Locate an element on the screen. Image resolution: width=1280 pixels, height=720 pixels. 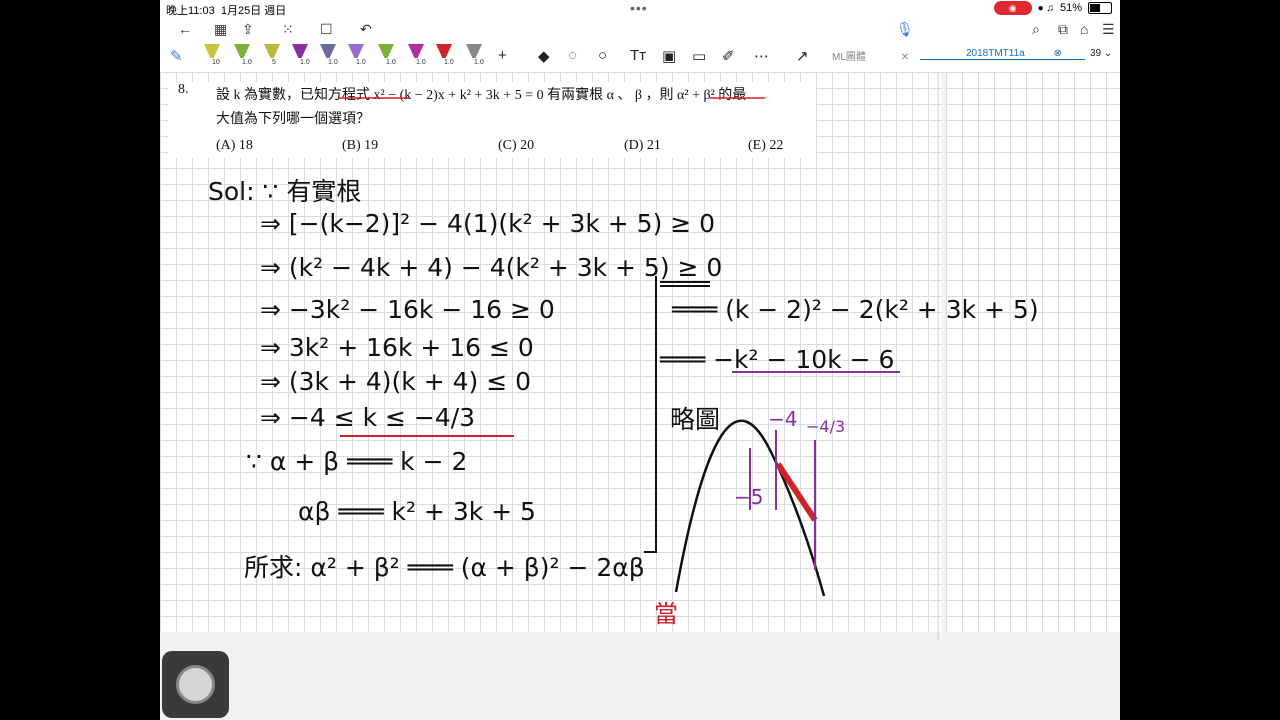
bracket is located at coordinates (650, 414).